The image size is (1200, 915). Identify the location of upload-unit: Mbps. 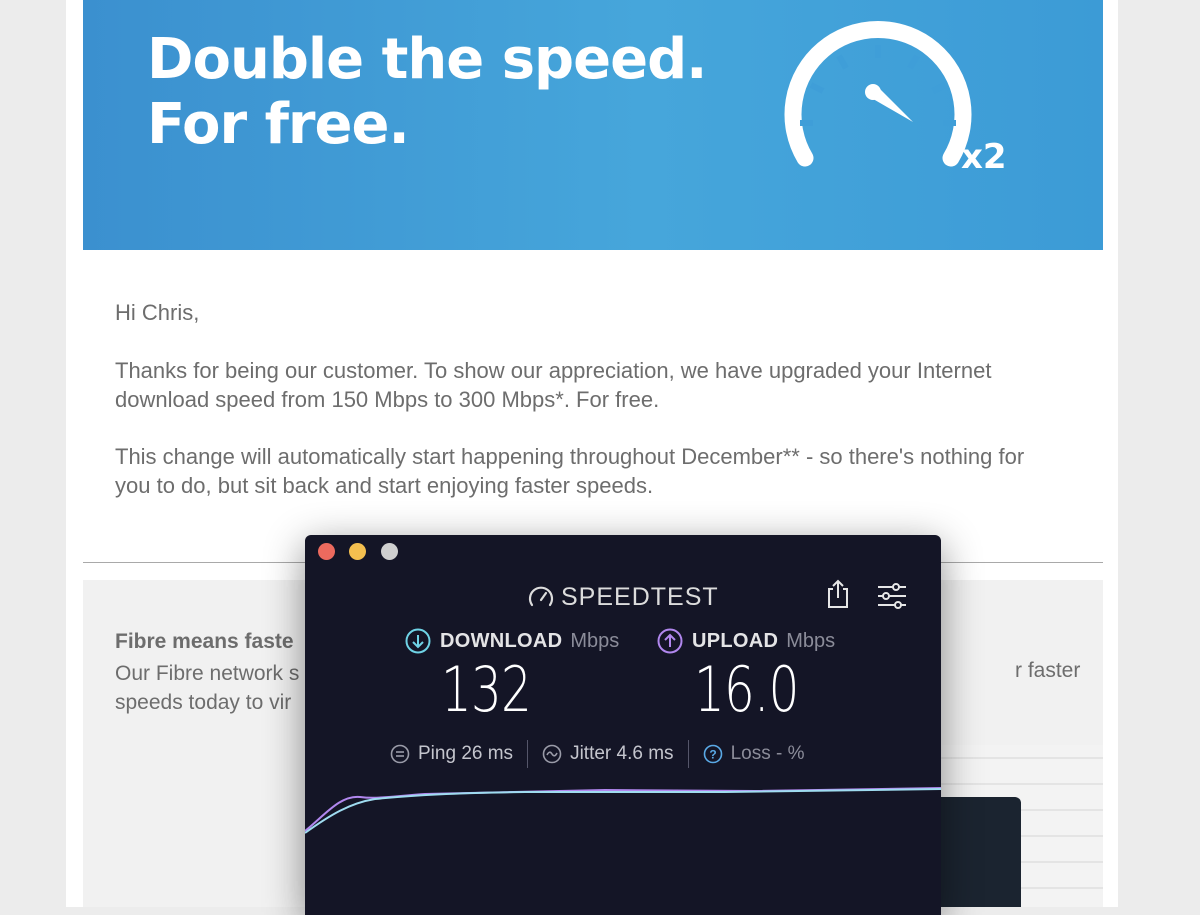
(811, 640).